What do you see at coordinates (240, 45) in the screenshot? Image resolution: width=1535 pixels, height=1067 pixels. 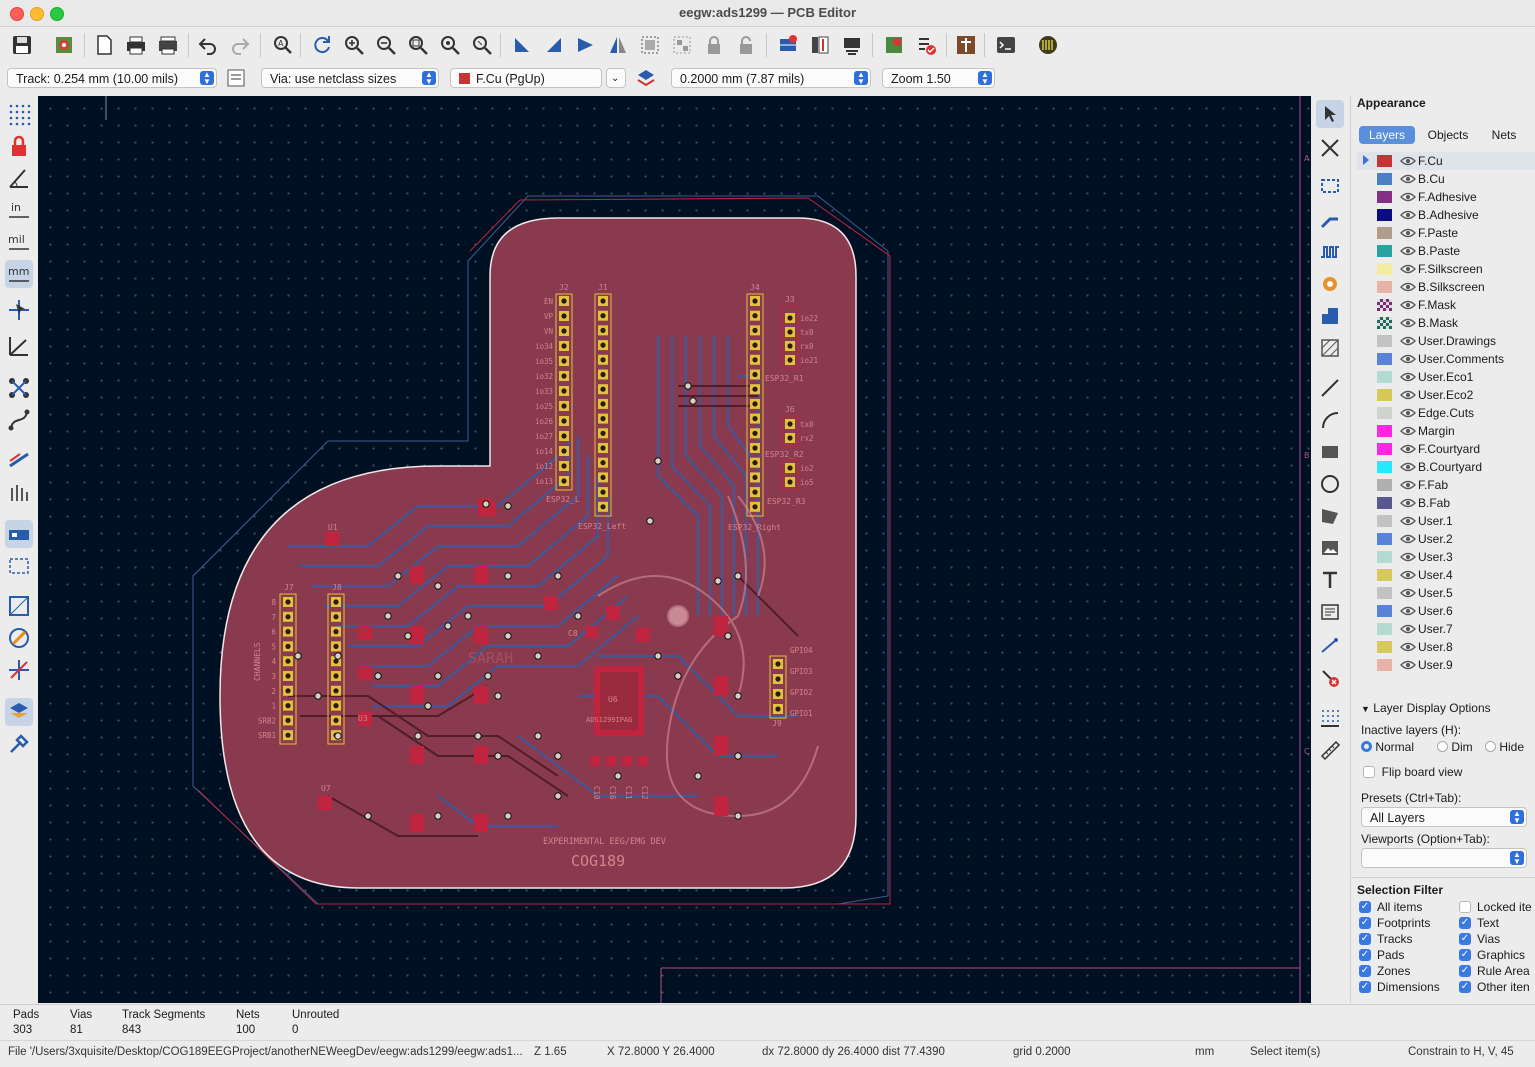 I see `redo-icon` at bounding box center [240, 45].